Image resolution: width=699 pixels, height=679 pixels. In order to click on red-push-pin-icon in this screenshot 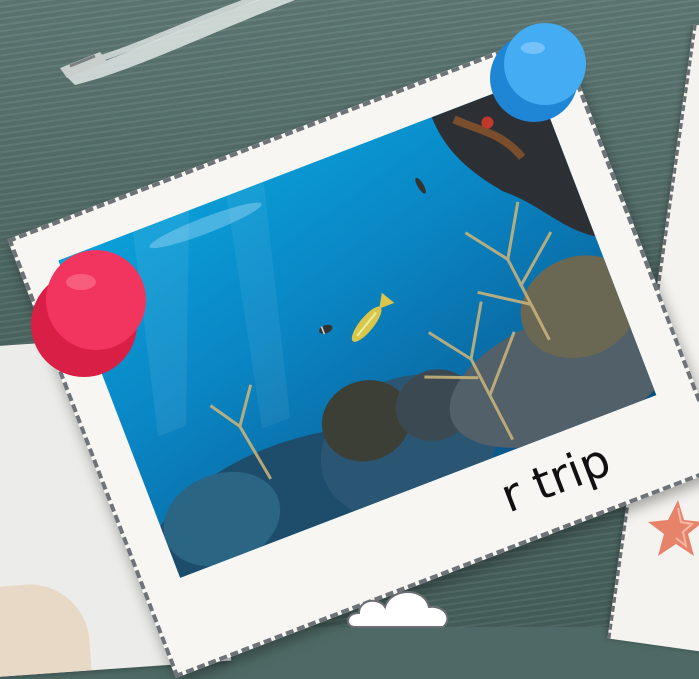, I will do `click(88, 313)`.